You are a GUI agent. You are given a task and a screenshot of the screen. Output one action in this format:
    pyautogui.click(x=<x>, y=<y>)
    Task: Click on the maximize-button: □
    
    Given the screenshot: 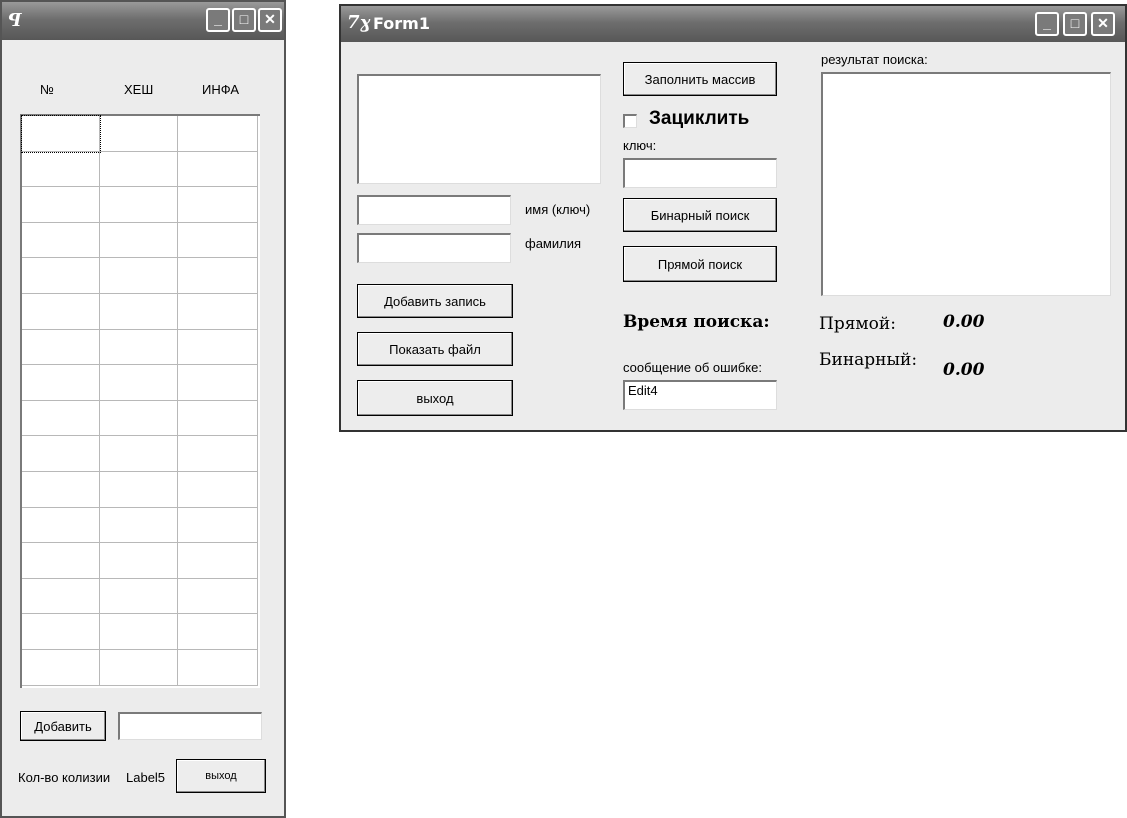 What is the action you would take?
    pyautogui.click(x=244, y=20)
    